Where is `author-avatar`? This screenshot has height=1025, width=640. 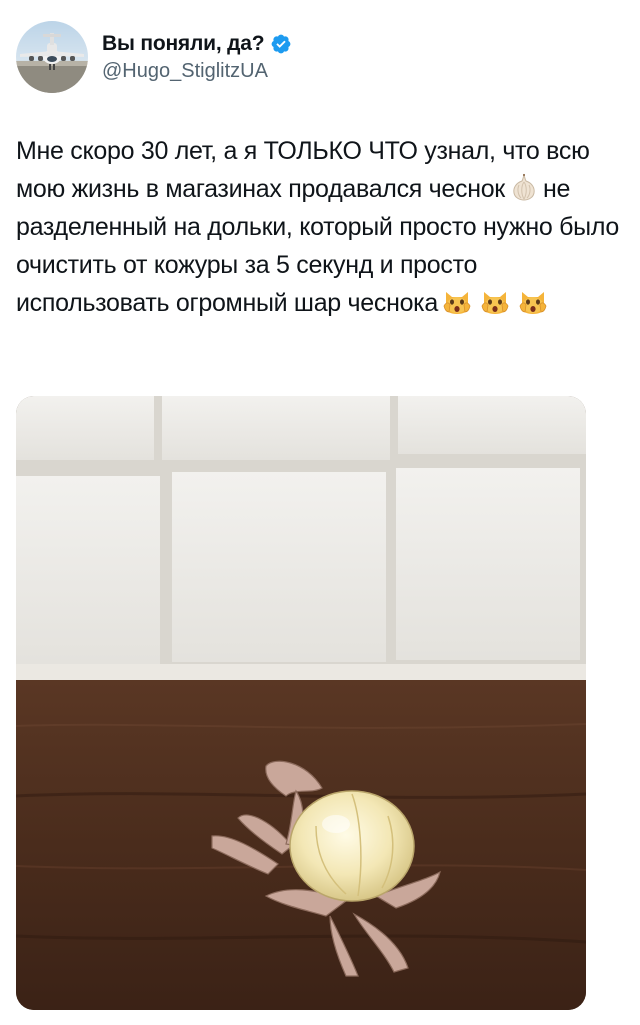
author-avatar is located at coordinates (52, 57).